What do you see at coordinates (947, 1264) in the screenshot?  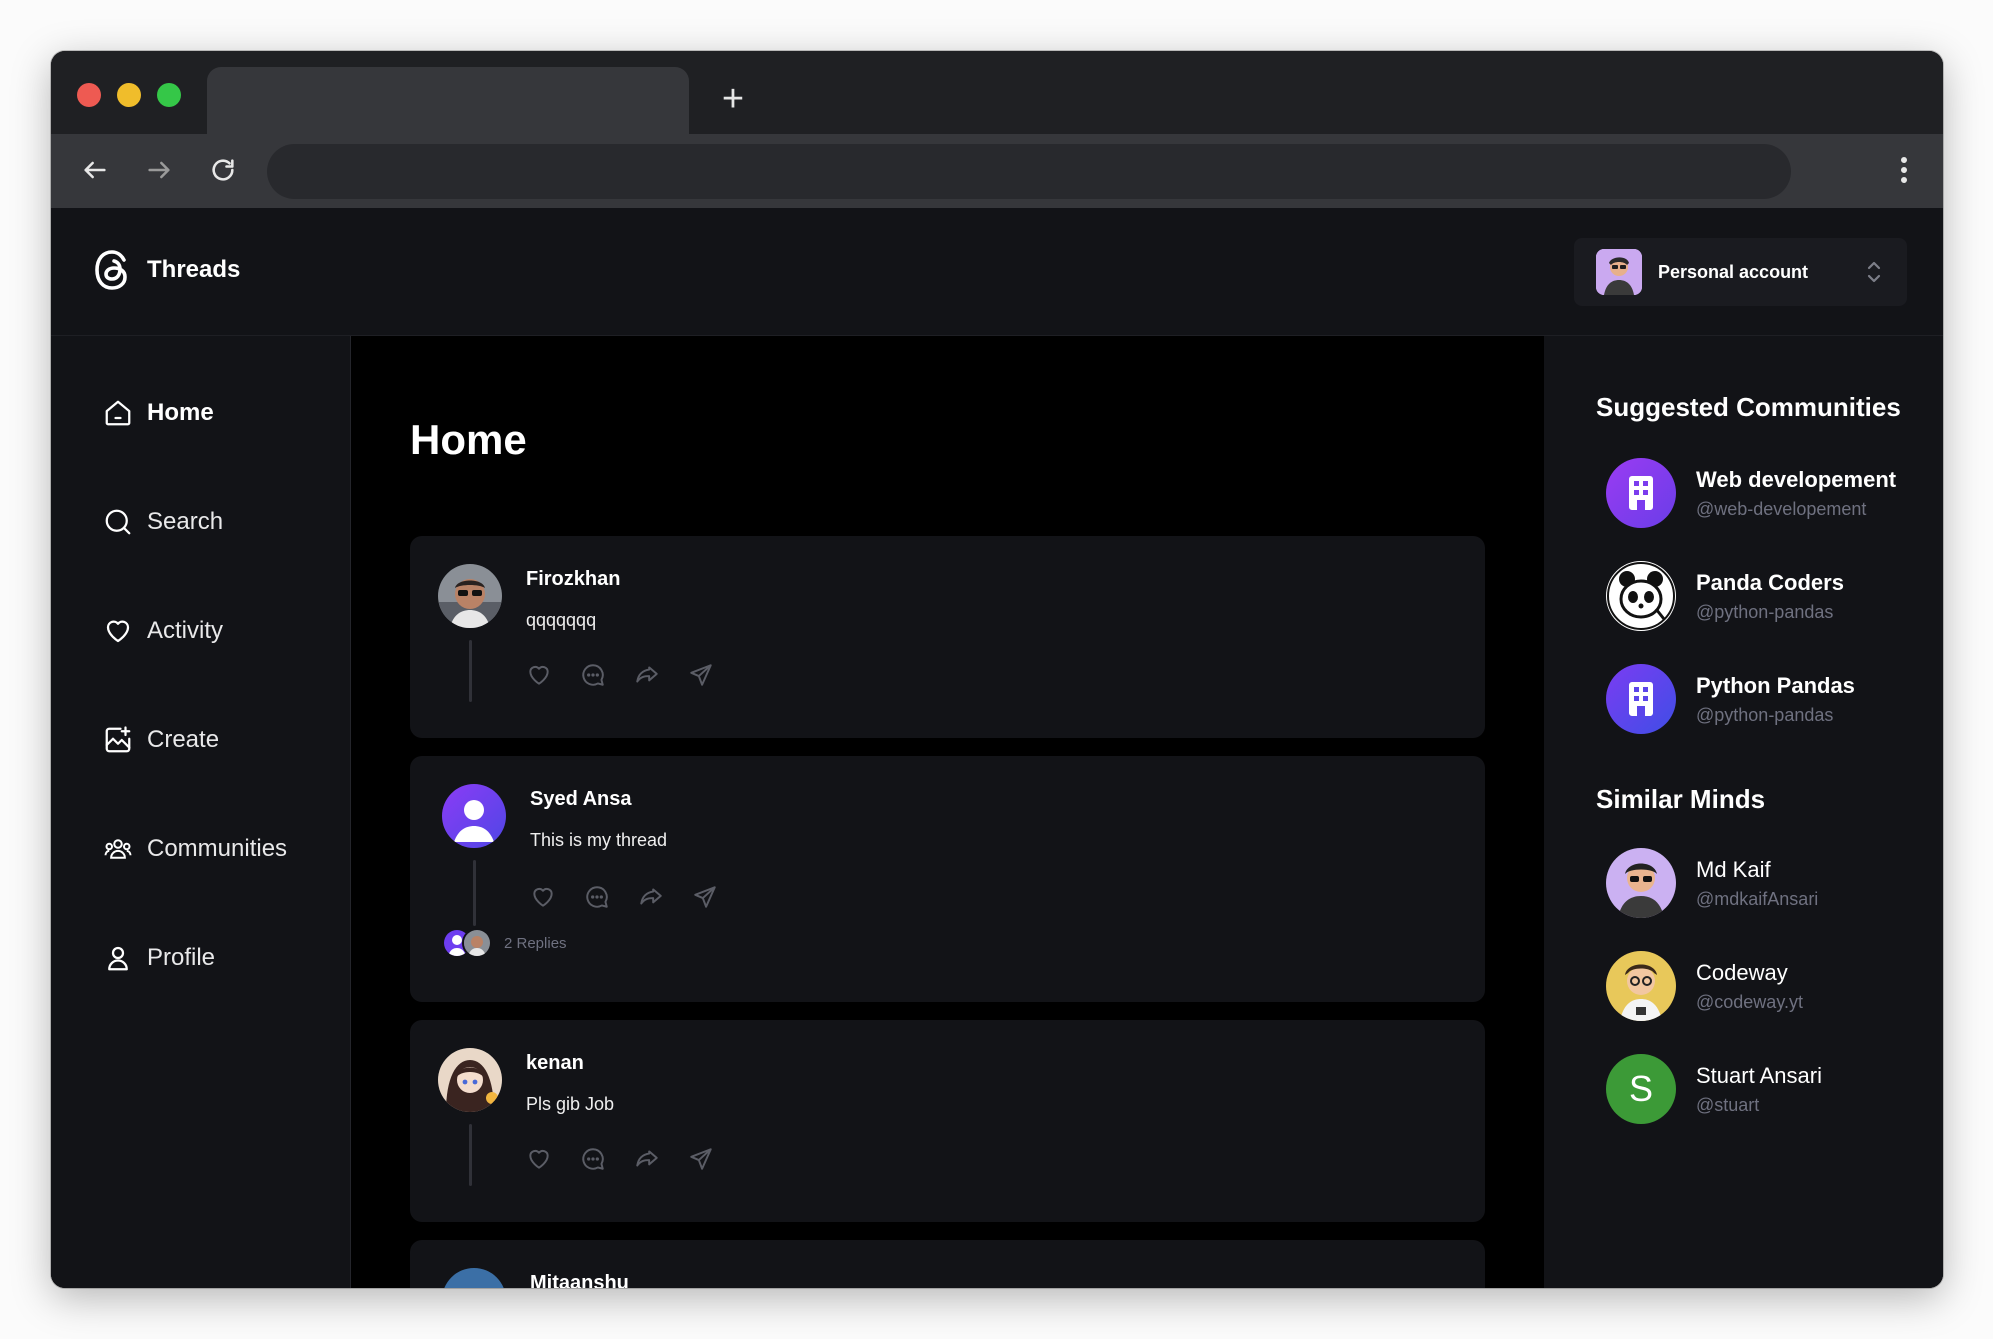 I see `thread-card: Mitaanshu` at bounding box center [947, 1264].